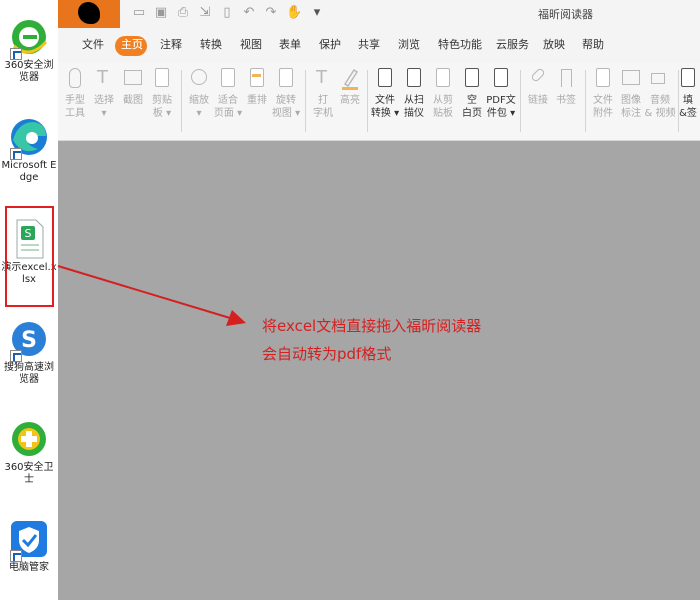  Describe the element at coordinates (162, 100) in the screenshot. I see `tool-label: 剪贴` at that location.